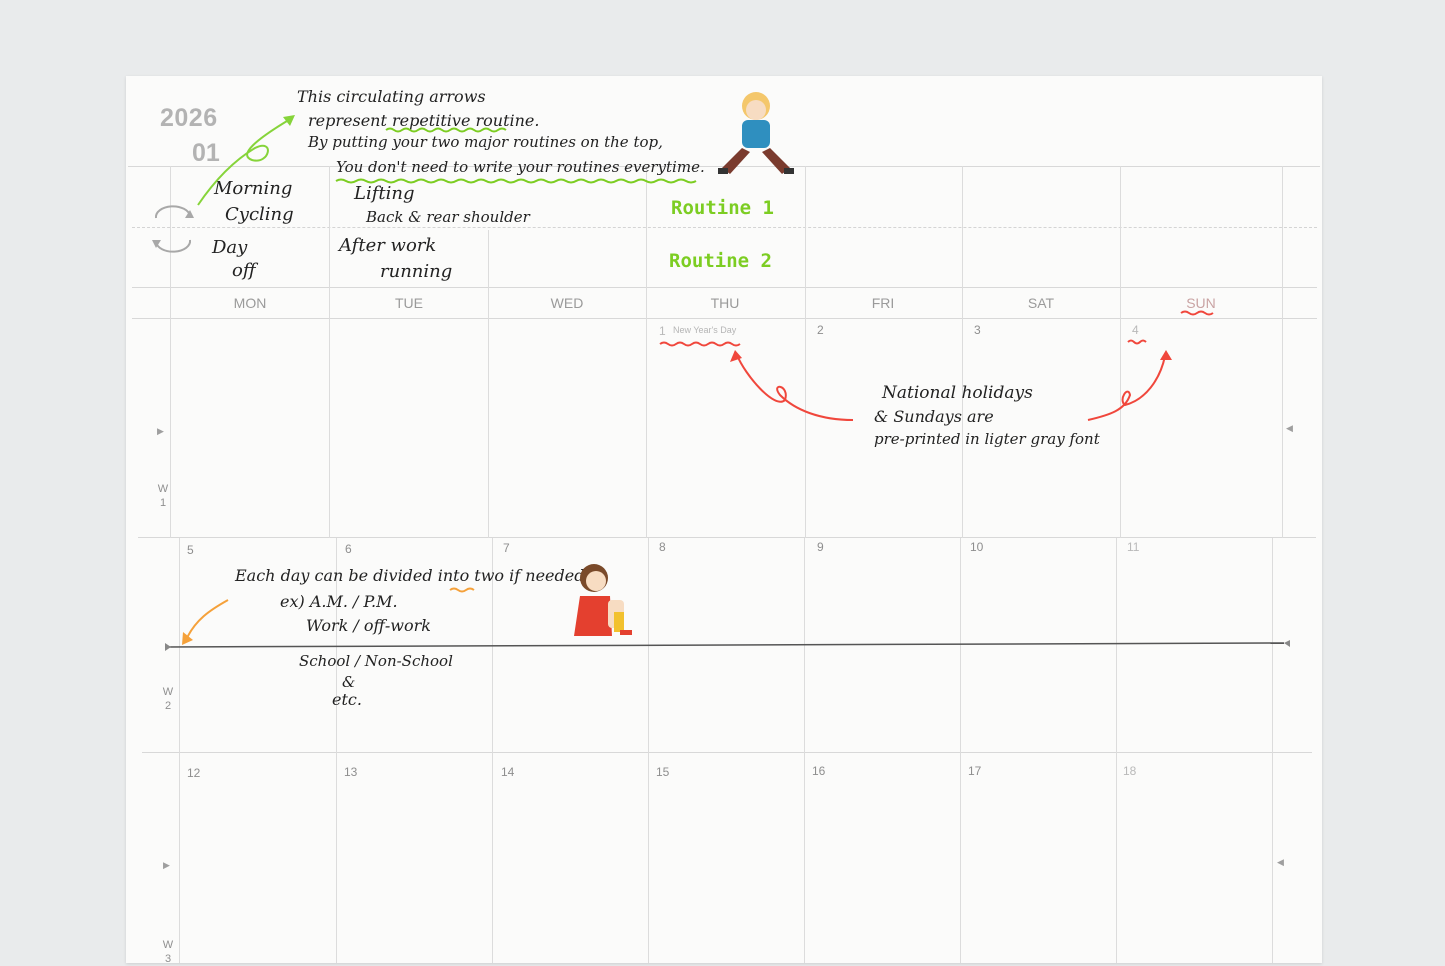 Image resolution: width=1445 pixels, height=966 pixels. Describe the element at coordinates (603, 600) in the screenshot. I see `girl-sticker-icon` at that location.